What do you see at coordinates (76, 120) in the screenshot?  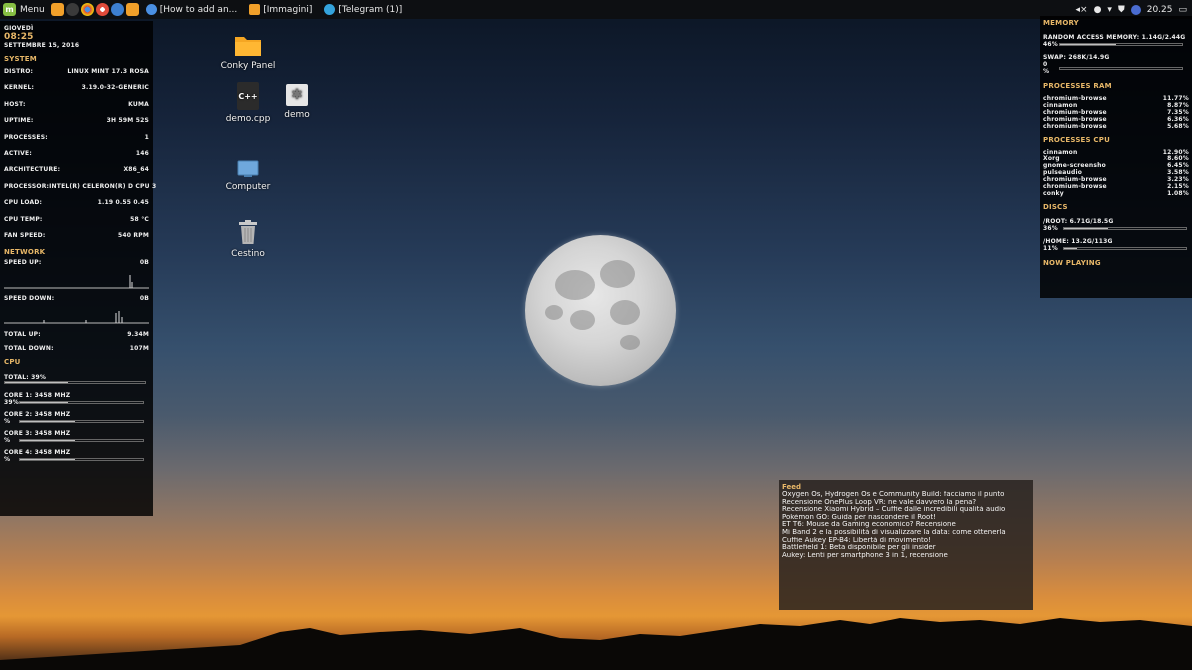 I see `system-info-row: Uptime: 3h 59m 52s` at bounding box center [76, 120].